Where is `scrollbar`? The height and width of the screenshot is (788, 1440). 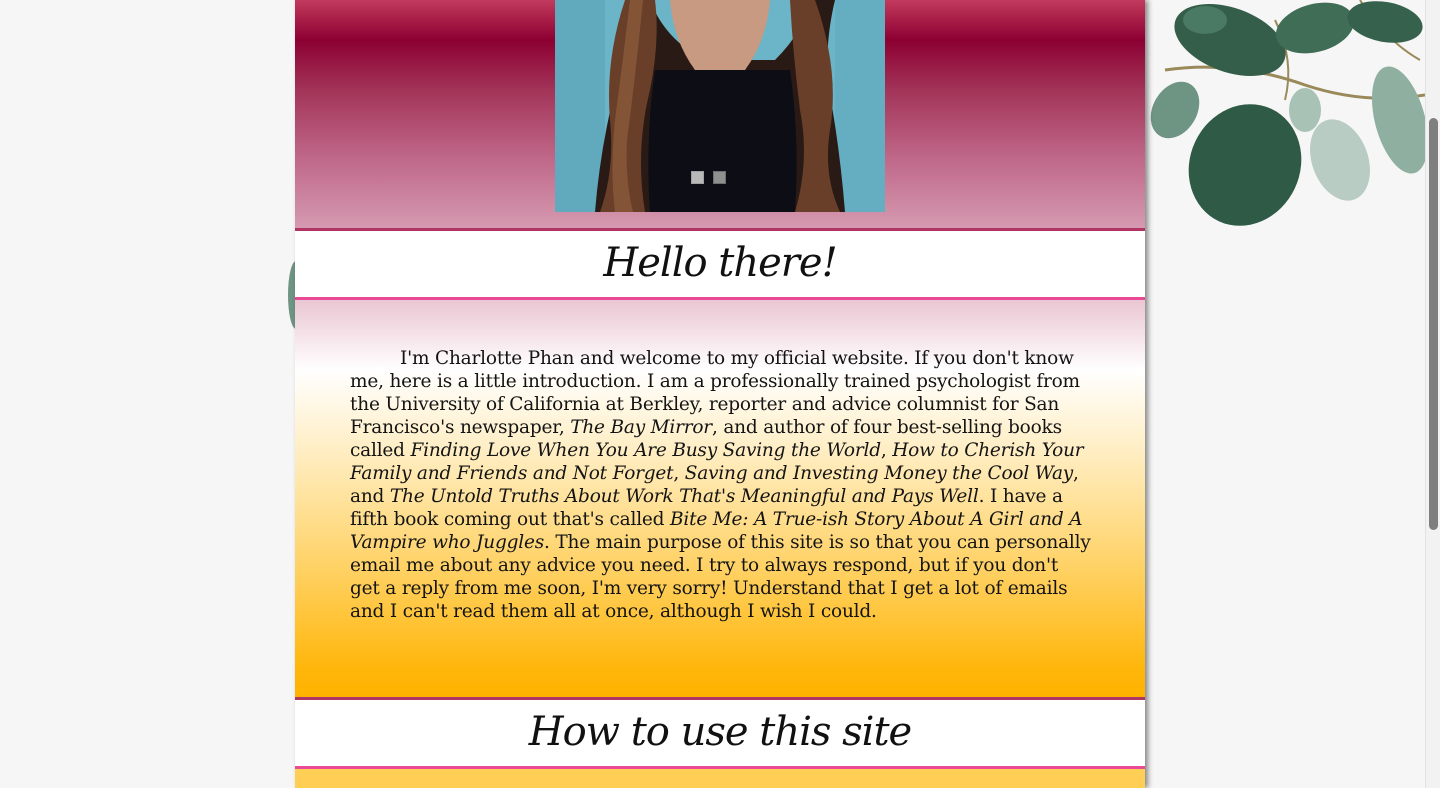 scrollbar is located at coordinates (1432, 394).